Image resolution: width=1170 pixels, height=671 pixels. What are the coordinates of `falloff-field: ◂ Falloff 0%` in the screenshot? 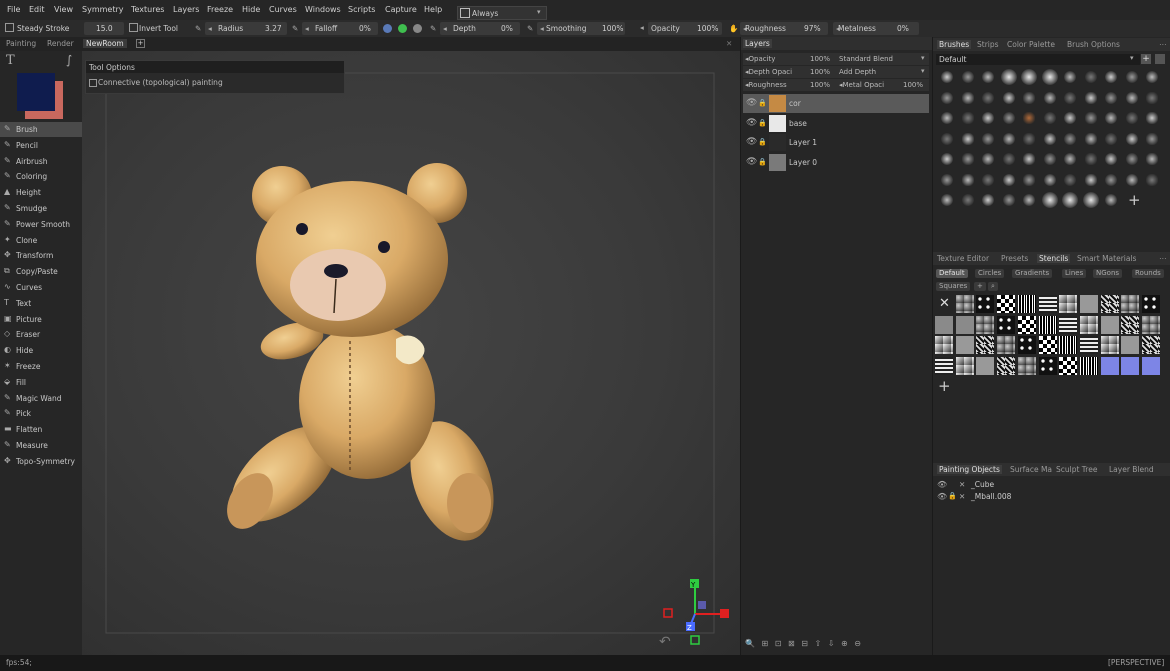 It's located at (340, 28).